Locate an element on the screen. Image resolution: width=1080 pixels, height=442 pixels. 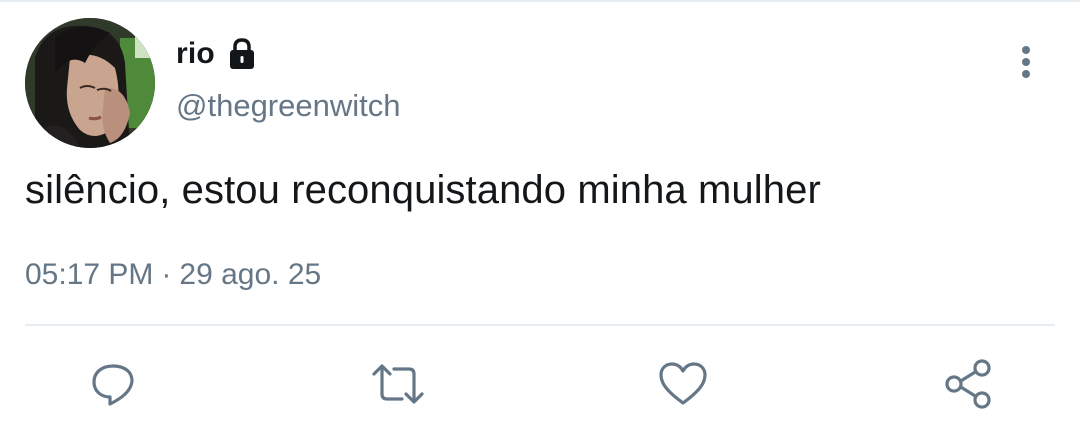
vertical-ellipsis-icon is located at coordinates (1026, 62).